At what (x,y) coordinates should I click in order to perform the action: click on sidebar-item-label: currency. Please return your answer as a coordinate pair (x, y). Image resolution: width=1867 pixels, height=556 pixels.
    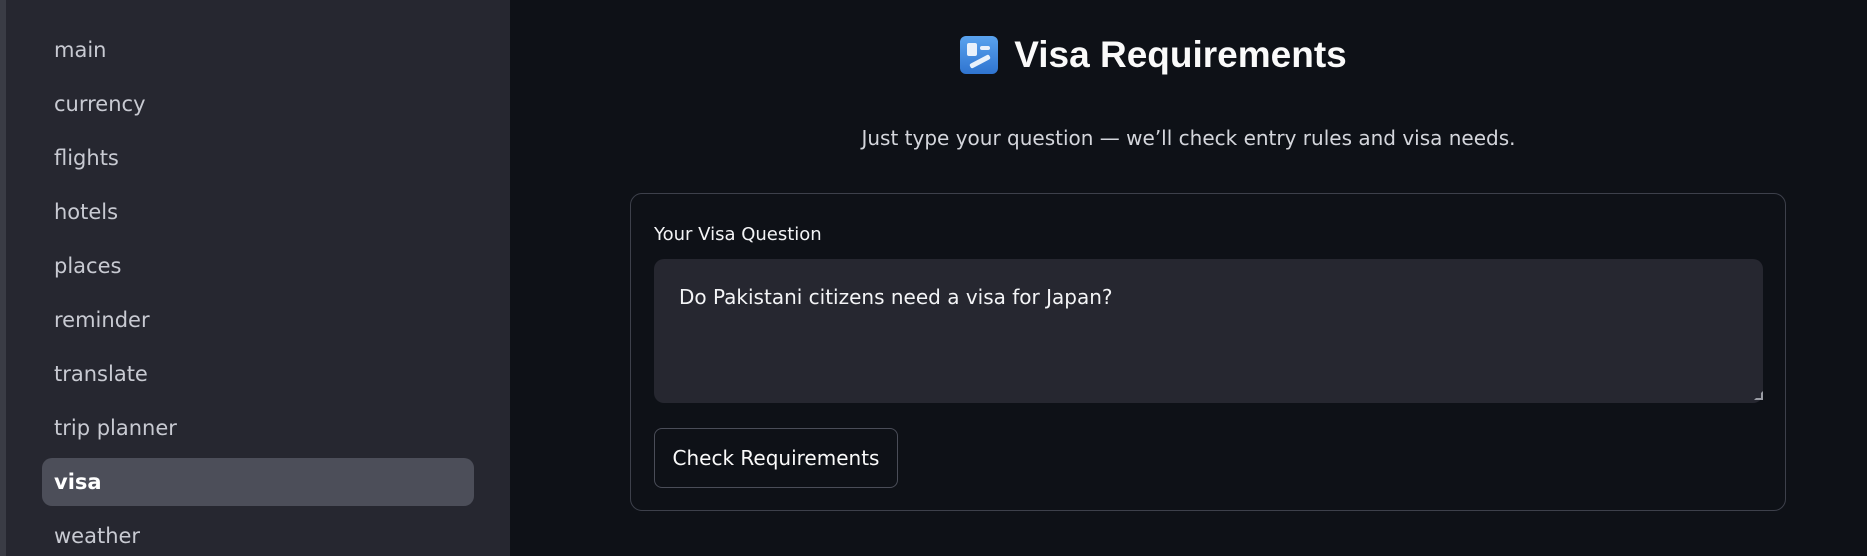
    Looking at the image, I should click on (100, 104).